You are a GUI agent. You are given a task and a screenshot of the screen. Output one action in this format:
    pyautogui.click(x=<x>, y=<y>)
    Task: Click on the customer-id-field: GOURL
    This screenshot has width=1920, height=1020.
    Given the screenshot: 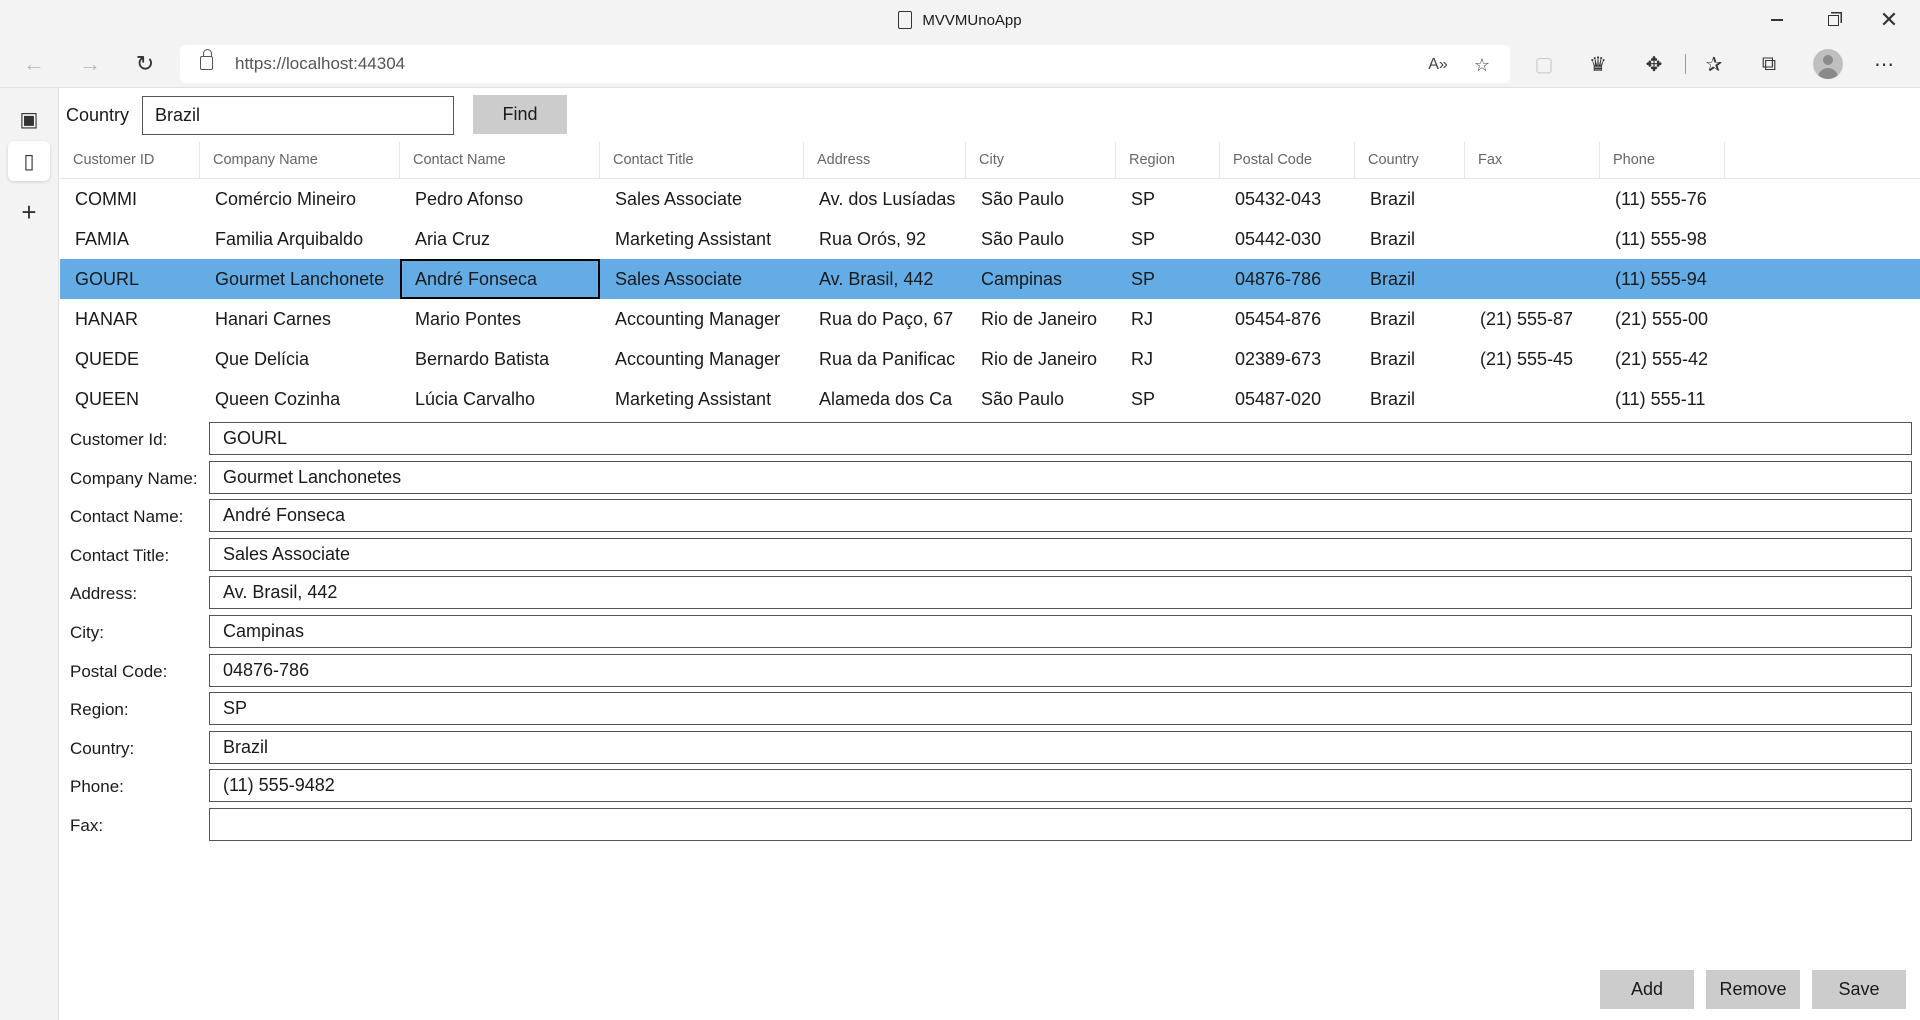 What is the action you would take?
    pyautogui.click(x=1060, y=438)
    